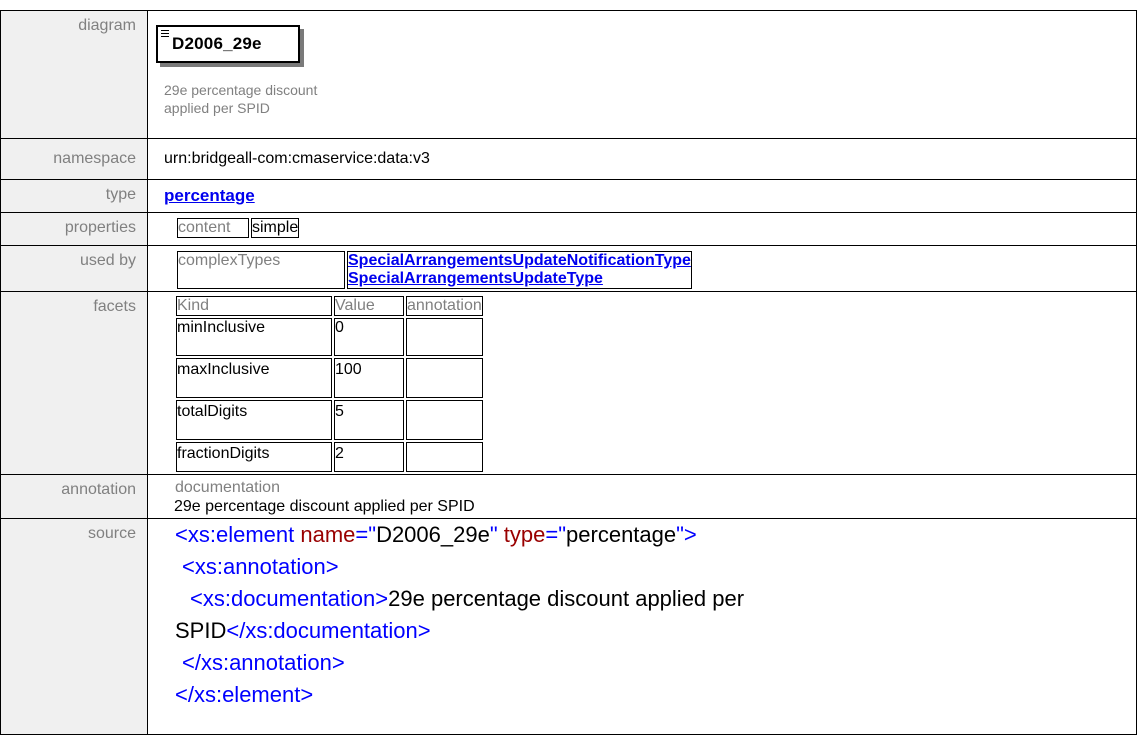  Describe the element at coordinates (241, 99) in the screenshot. I see `element-doc: 29e percentage discount applied per SPID` at that location.